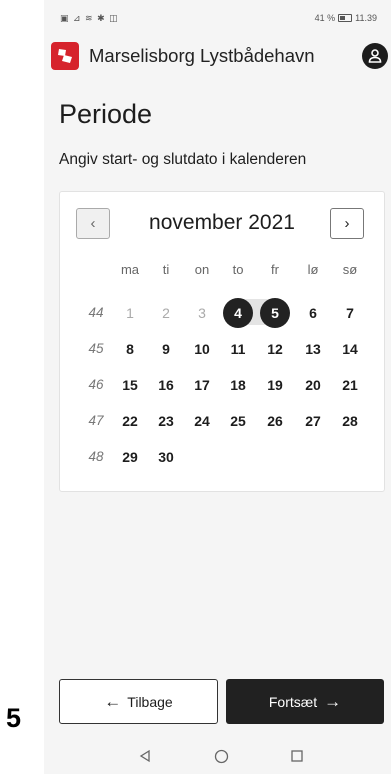 This screenshot has width=391, height=774. What do you see at coordinates (150, 701) in the screenshot?
I see `back-button-label: Tilbage` at bounding box center [150, 701].